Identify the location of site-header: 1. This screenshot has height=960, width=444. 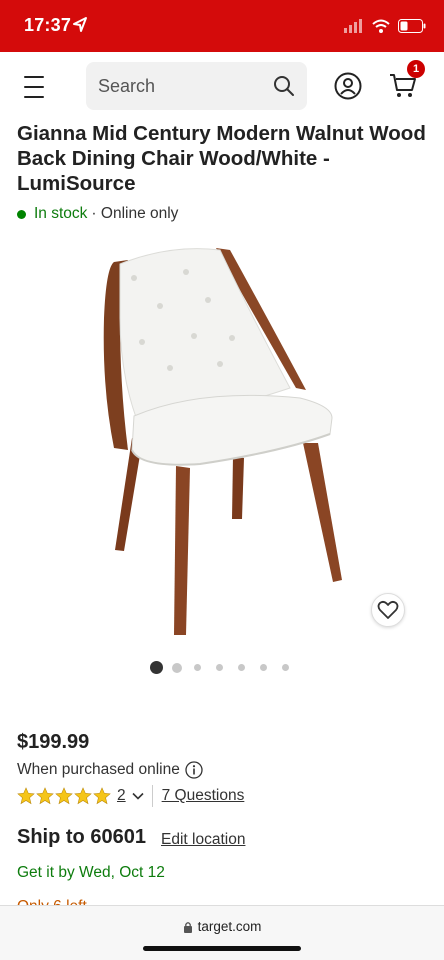
(222, 87).